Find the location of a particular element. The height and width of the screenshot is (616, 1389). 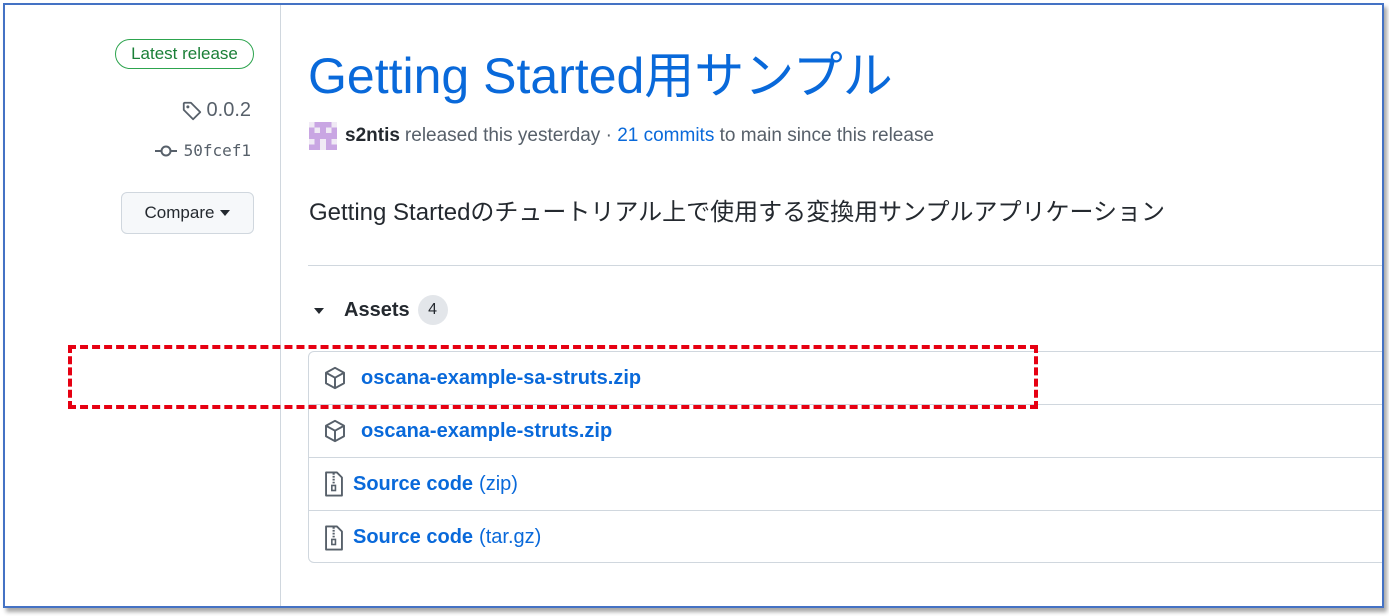

commit-sha: 50fcef1 is located at coordinates (217, 150).